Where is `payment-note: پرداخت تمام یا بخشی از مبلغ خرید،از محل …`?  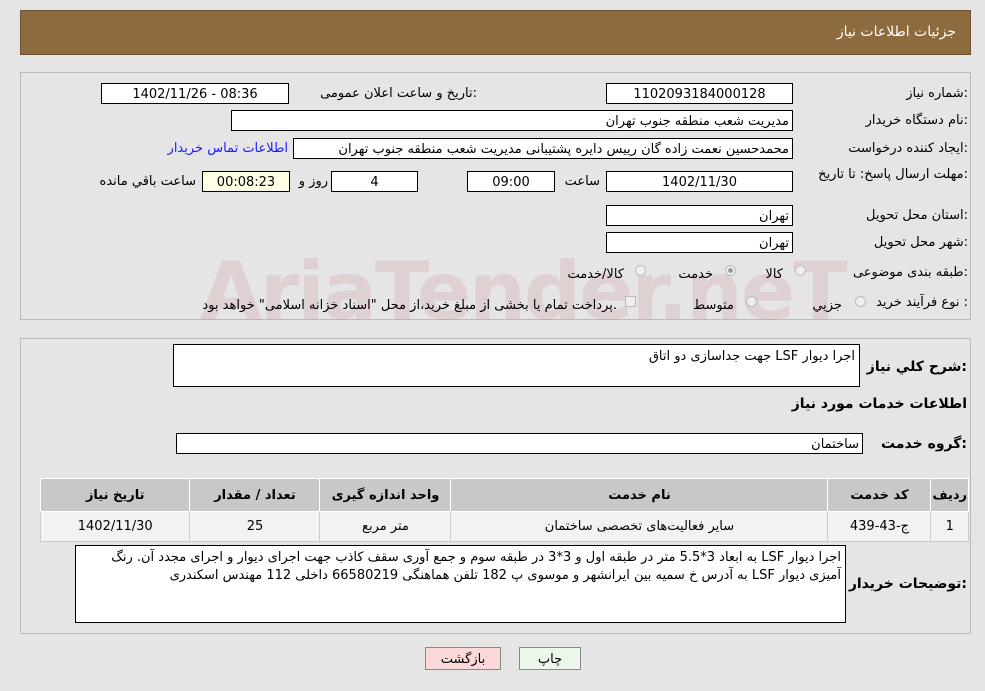 payment-note: پرداخت تمام یا بخشی از مبلغ خرید،از محل … is located at coordinates (409, 305).